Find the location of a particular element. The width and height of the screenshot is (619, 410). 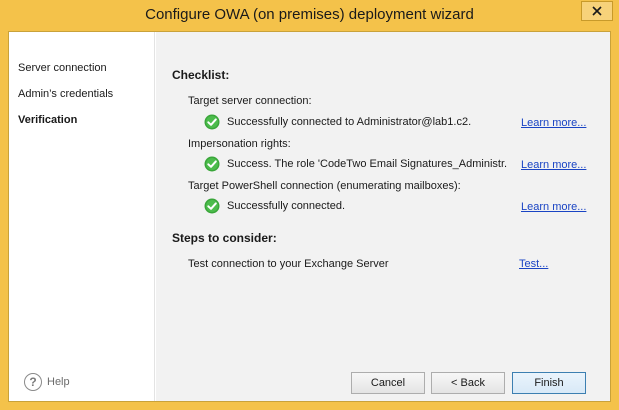

question-circle-icon: ? is located at coordinates (33, 382).